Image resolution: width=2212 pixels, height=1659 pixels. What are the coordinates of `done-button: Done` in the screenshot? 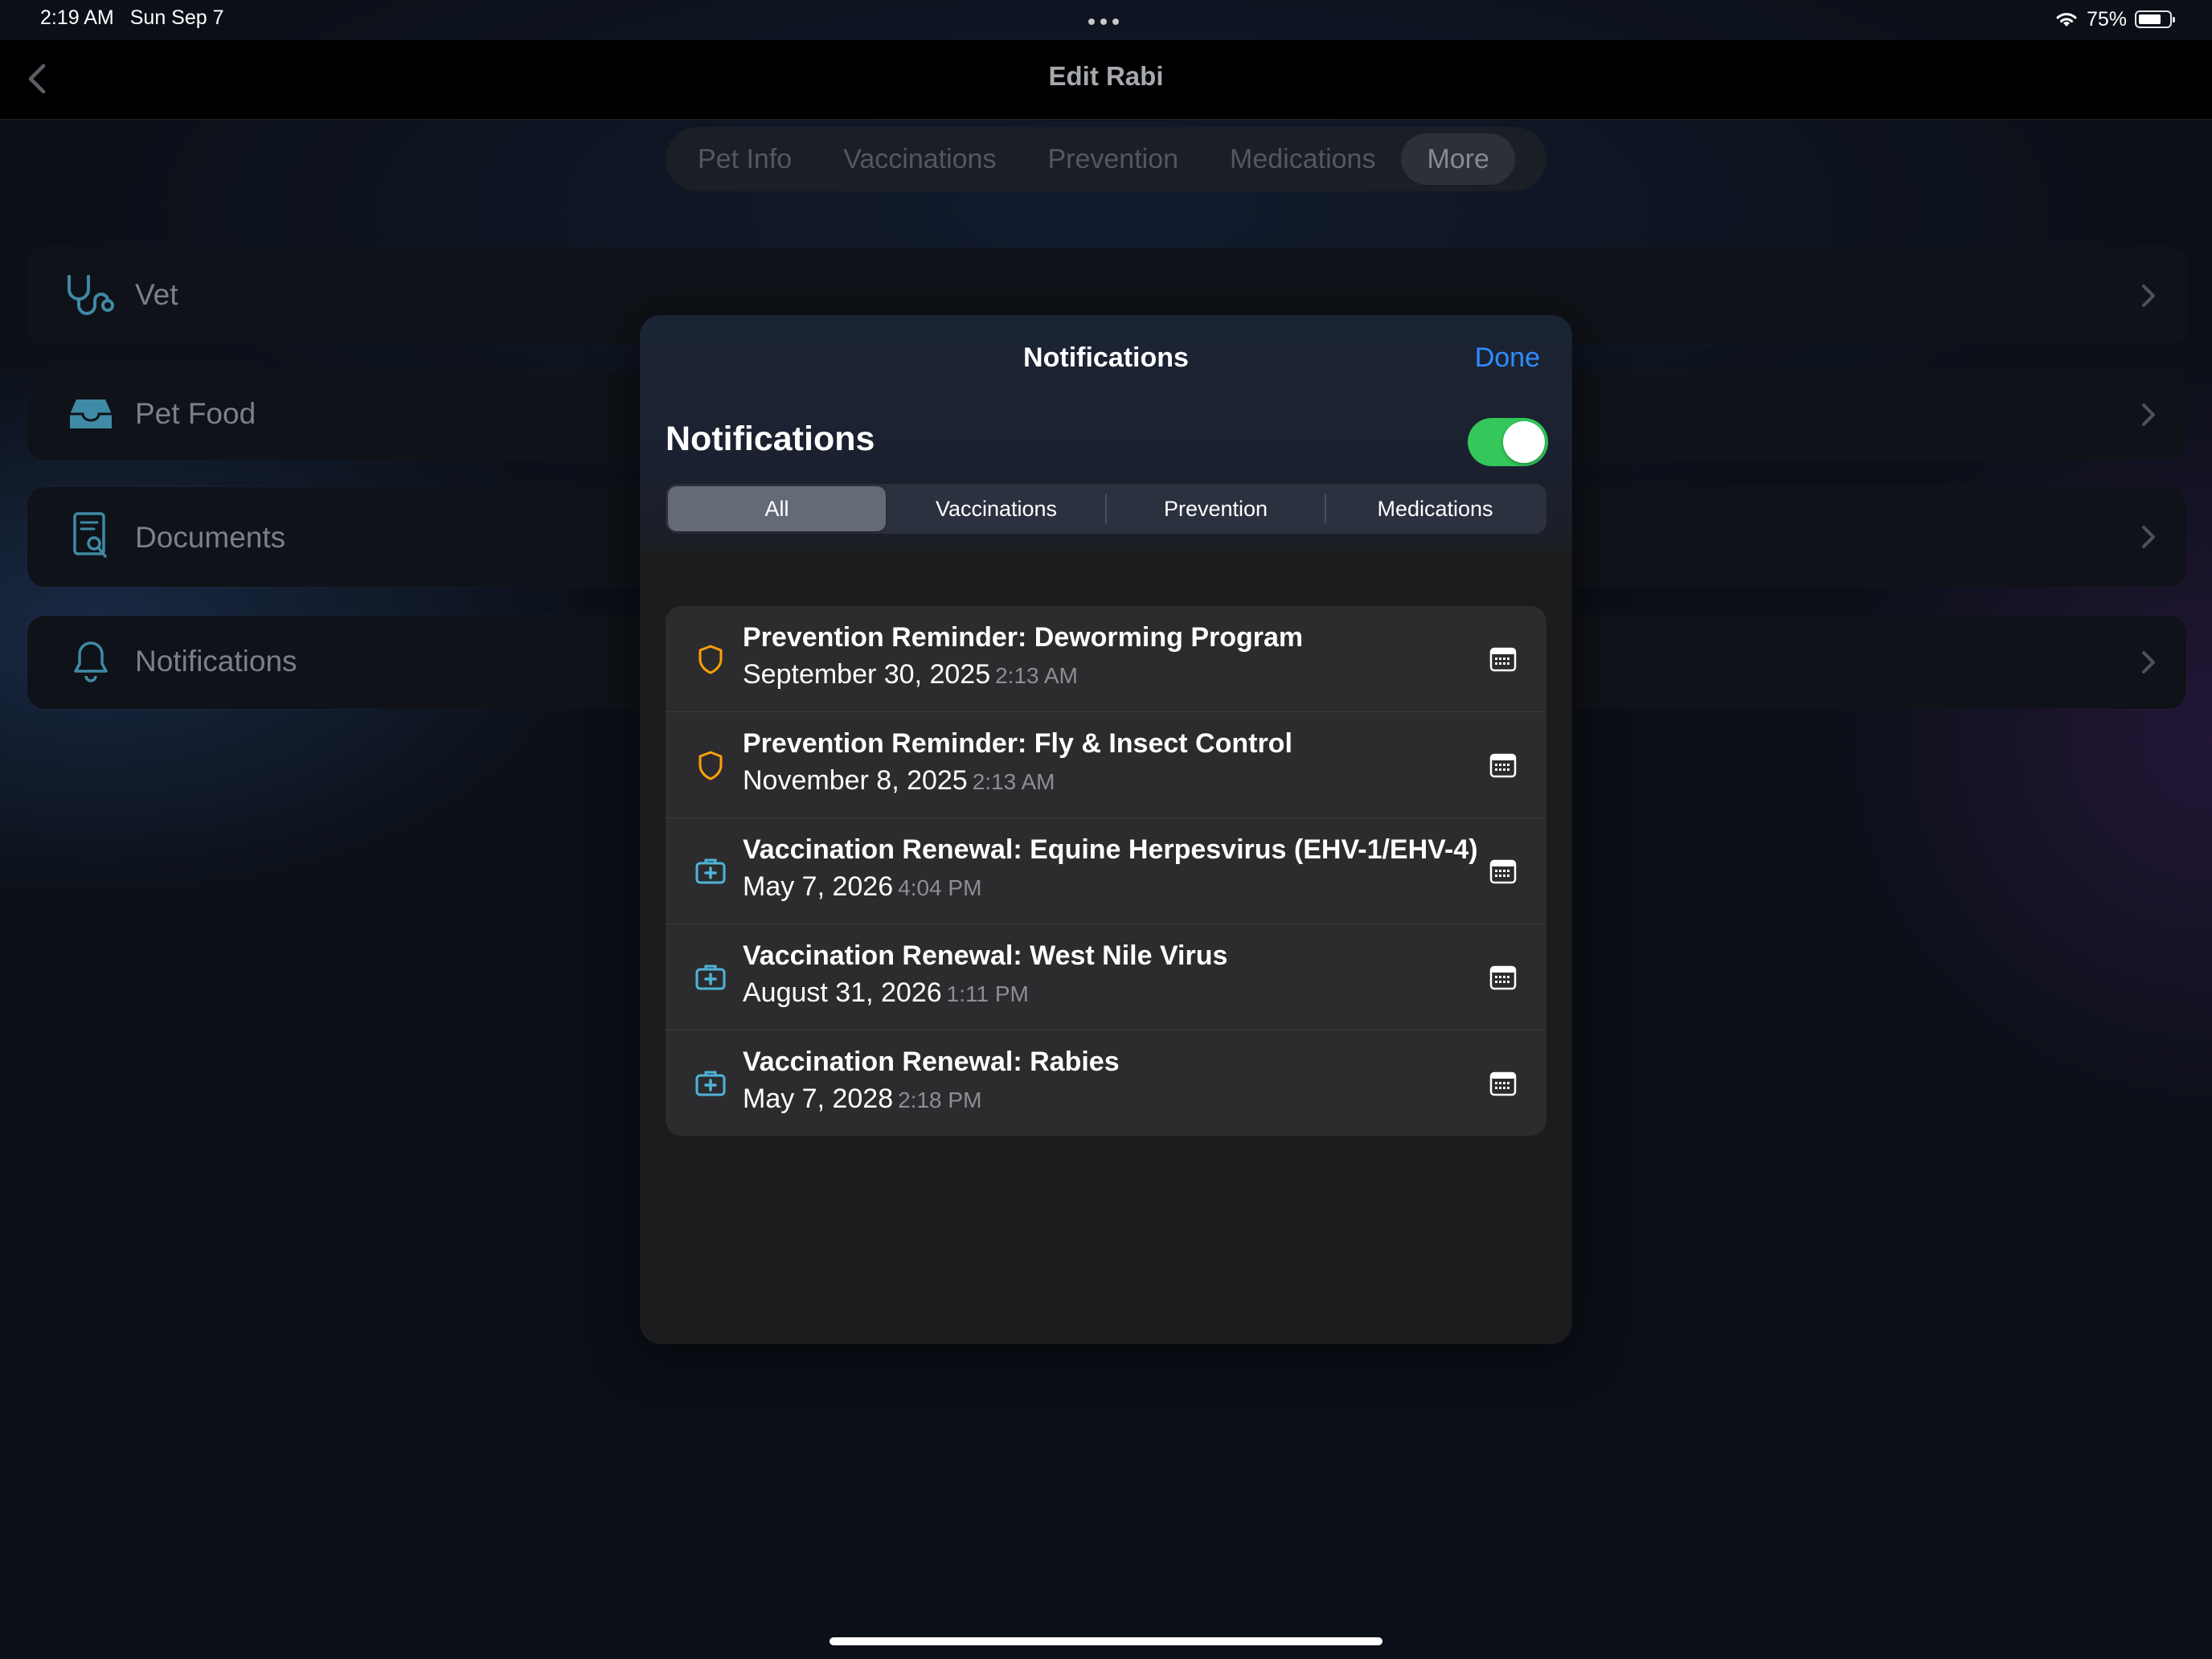 It's located at (1507, 358).